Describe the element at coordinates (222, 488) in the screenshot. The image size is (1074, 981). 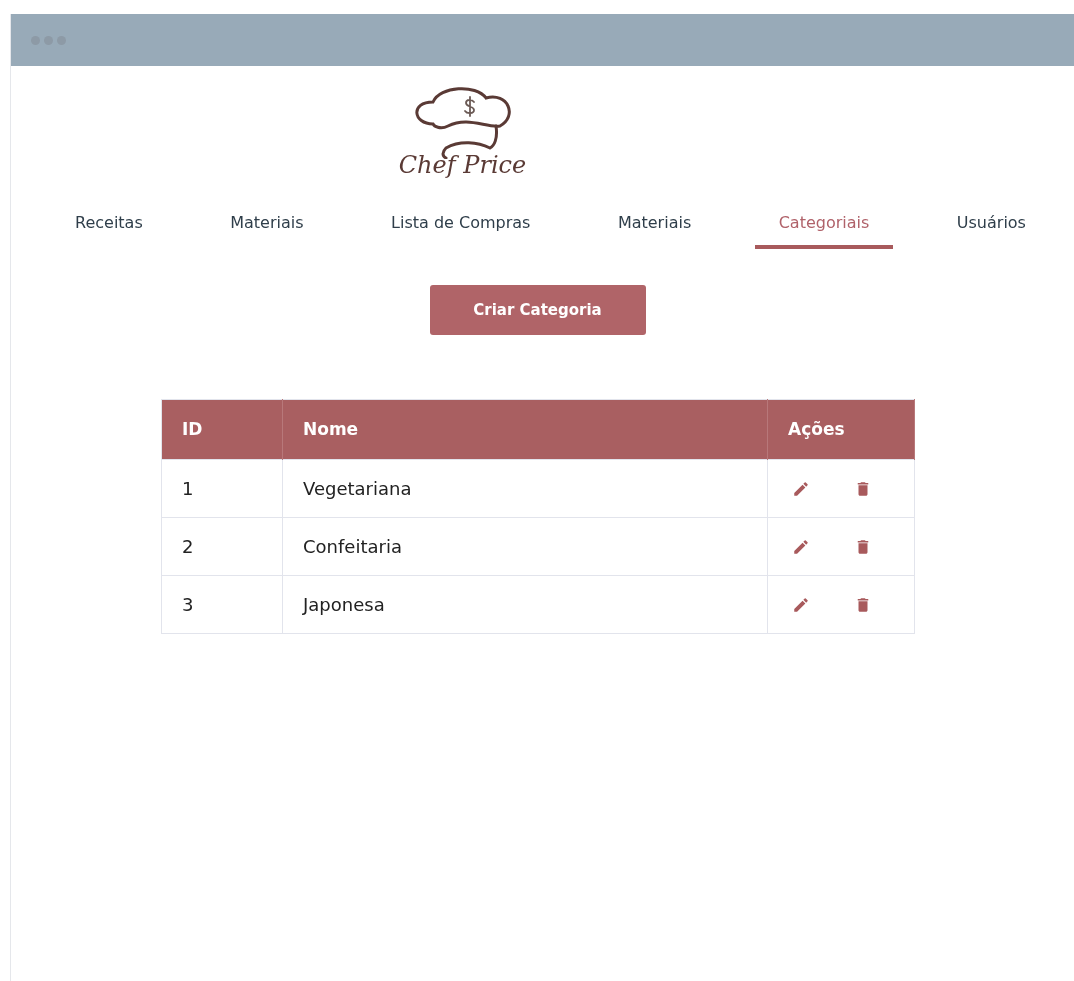
I see `table-cell: 1` at that location.